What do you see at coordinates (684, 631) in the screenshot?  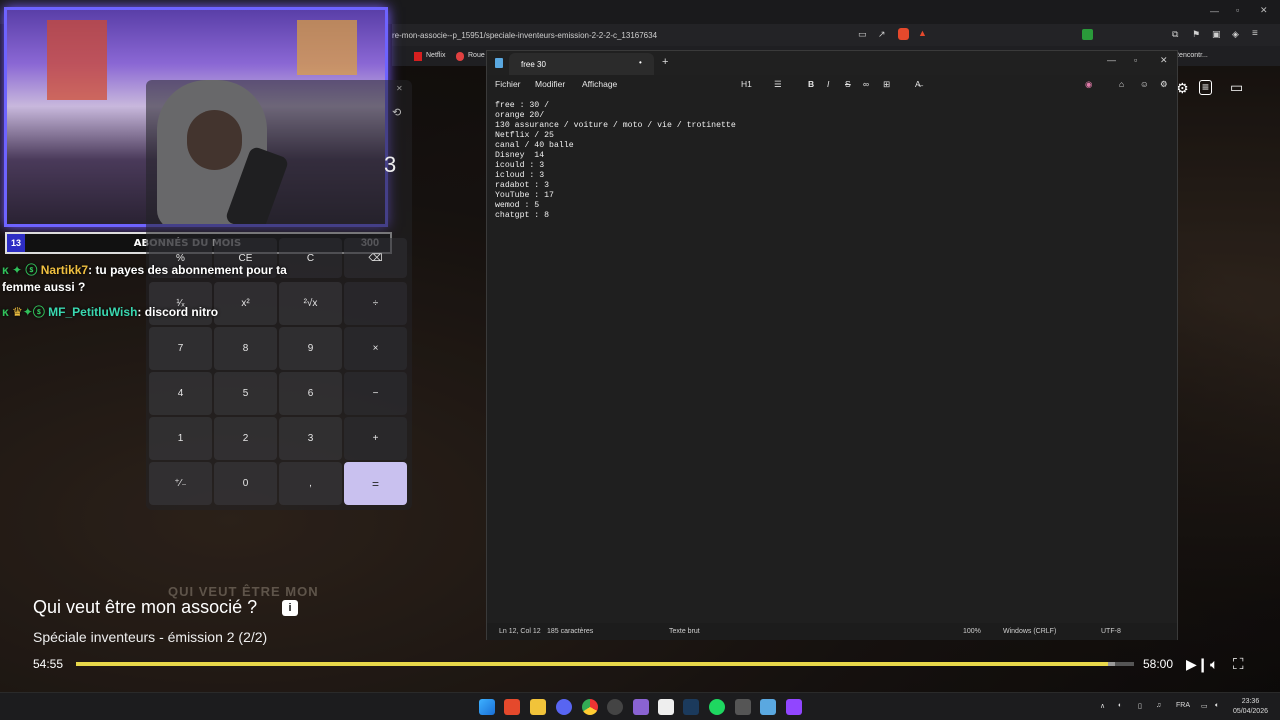 I see `text-format: Texte brut` at bounding box center [684, 631].